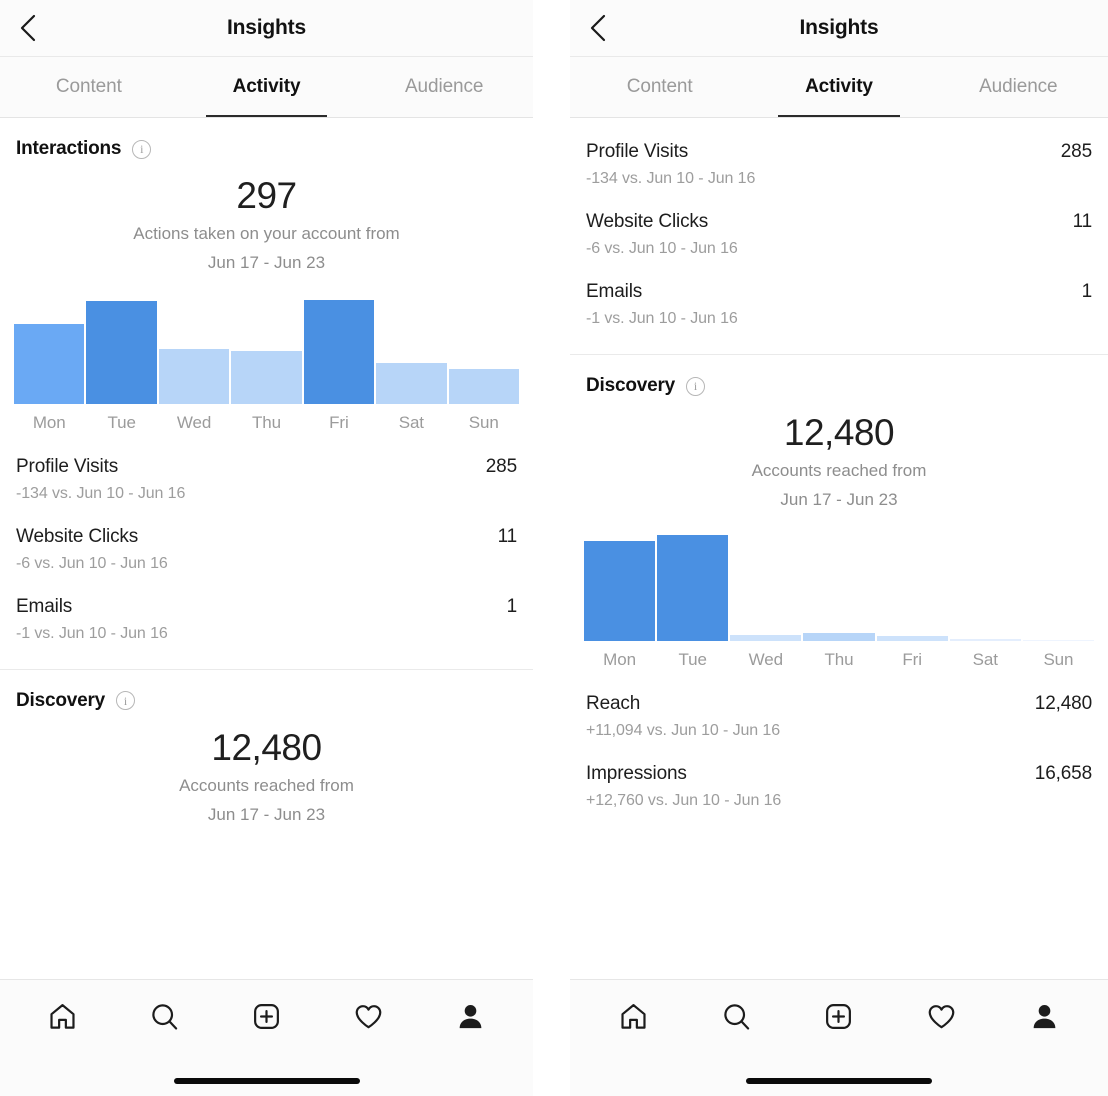  I want to click on chart-label-mon: Mon, so click(619, 659).